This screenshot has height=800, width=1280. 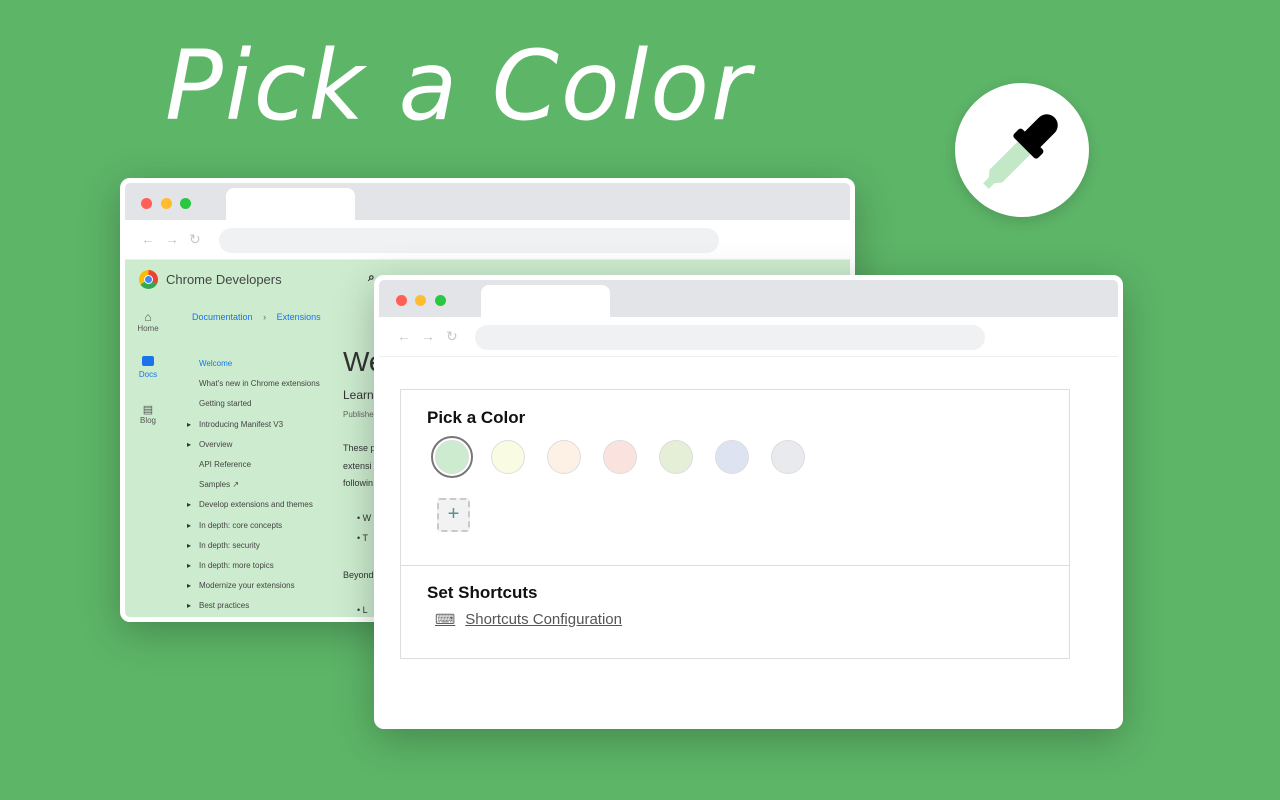 What do you see at coordinates (445, 619) in the screenshot?
I see `keyboard-icon: ⌨` at bounding box center [445, 619].